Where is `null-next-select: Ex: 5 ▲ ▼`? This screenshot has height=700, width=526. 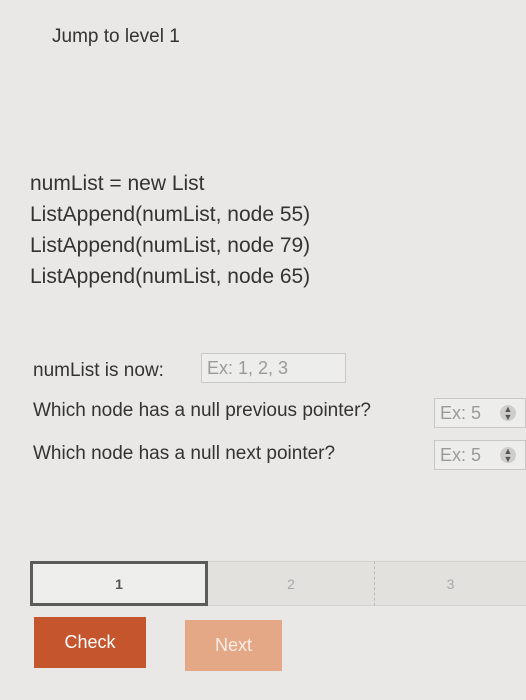 null-next-select: Ex: 5 ▲ ▼ is located at coordinates (480, 455).